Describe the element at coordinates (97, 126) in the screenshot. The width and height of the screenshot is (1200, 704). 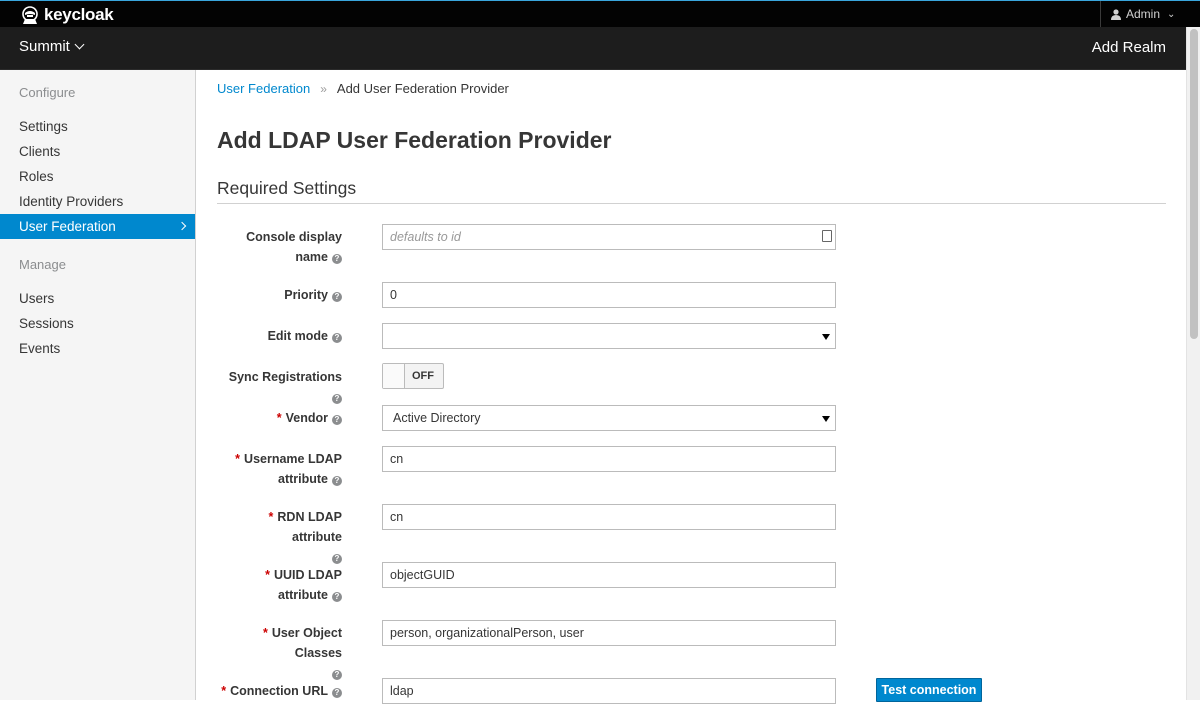
I see `sidebar-item-settings: Settings` at that location.